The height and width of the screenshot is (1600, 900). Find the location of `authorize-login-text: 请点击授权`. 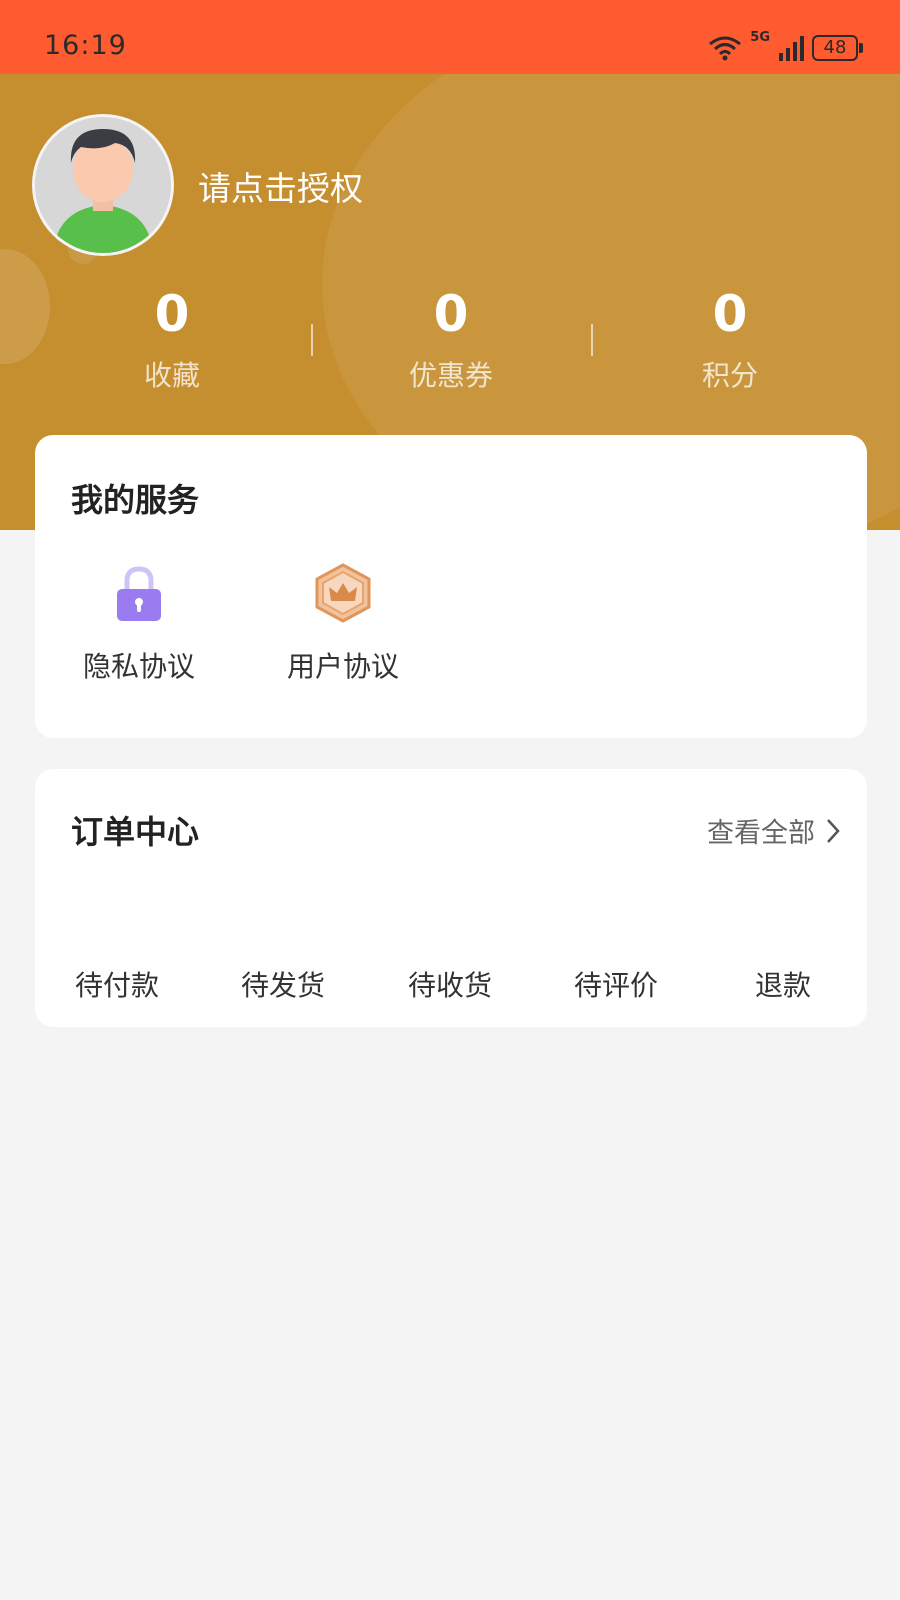

authorize-login-text: 请点击授权 is located at coordinates (280, 186).